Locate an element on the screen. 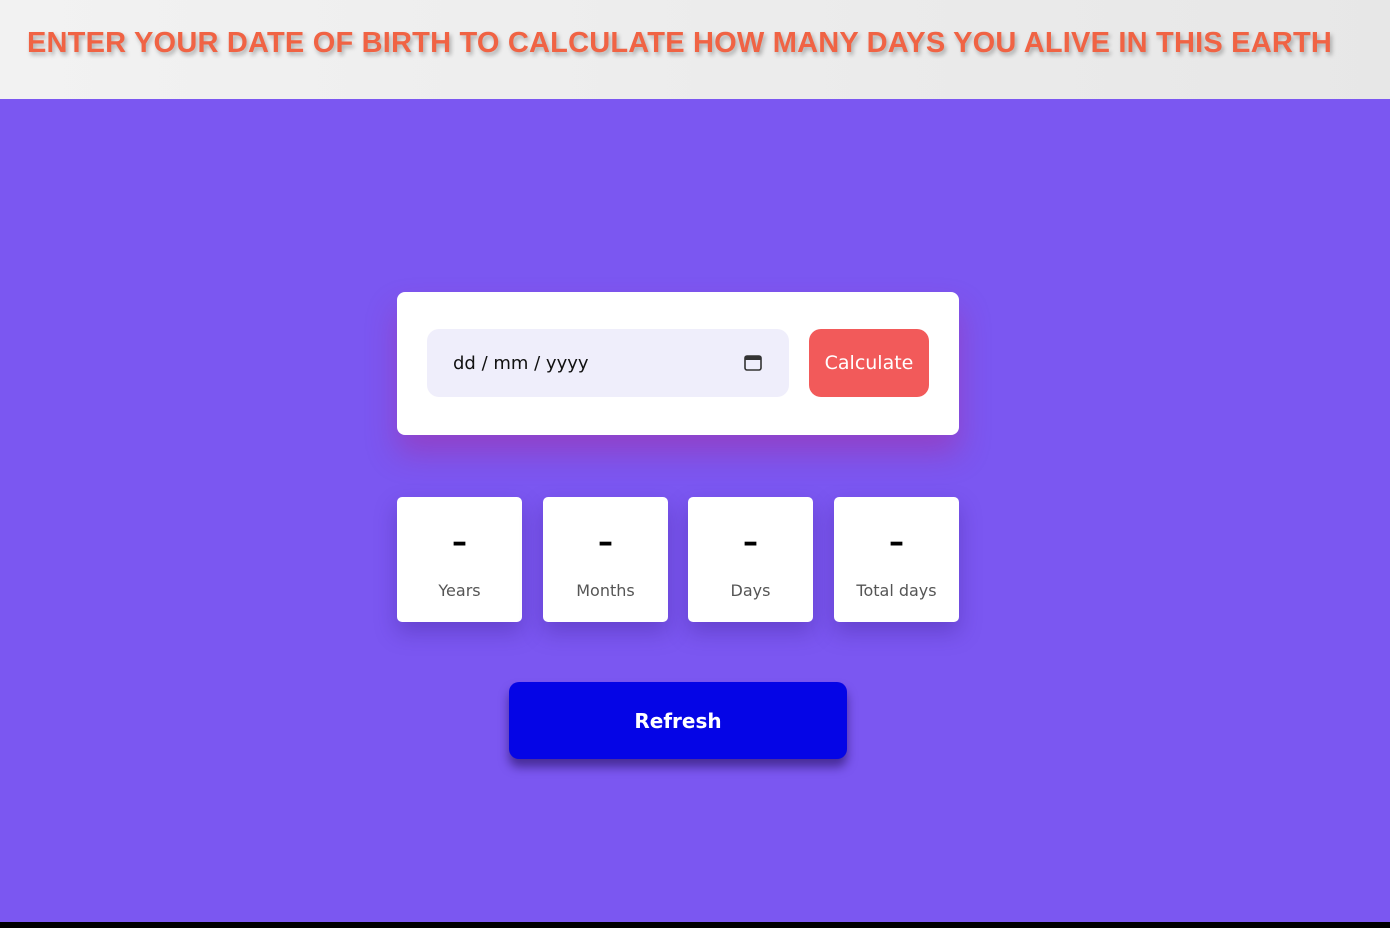 This screenshot has height=928, width=1390. date-of-birth-input: dd / mm / yyyy is located at coordinates (608, 363).